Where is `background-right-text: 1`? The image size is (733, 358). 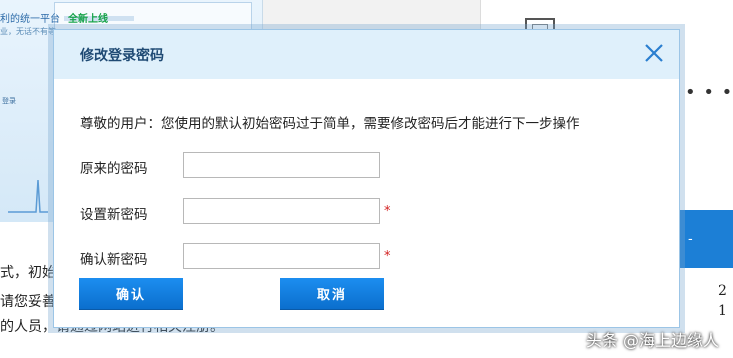
background-right-text: 1 is located at coordinates (722, 311).